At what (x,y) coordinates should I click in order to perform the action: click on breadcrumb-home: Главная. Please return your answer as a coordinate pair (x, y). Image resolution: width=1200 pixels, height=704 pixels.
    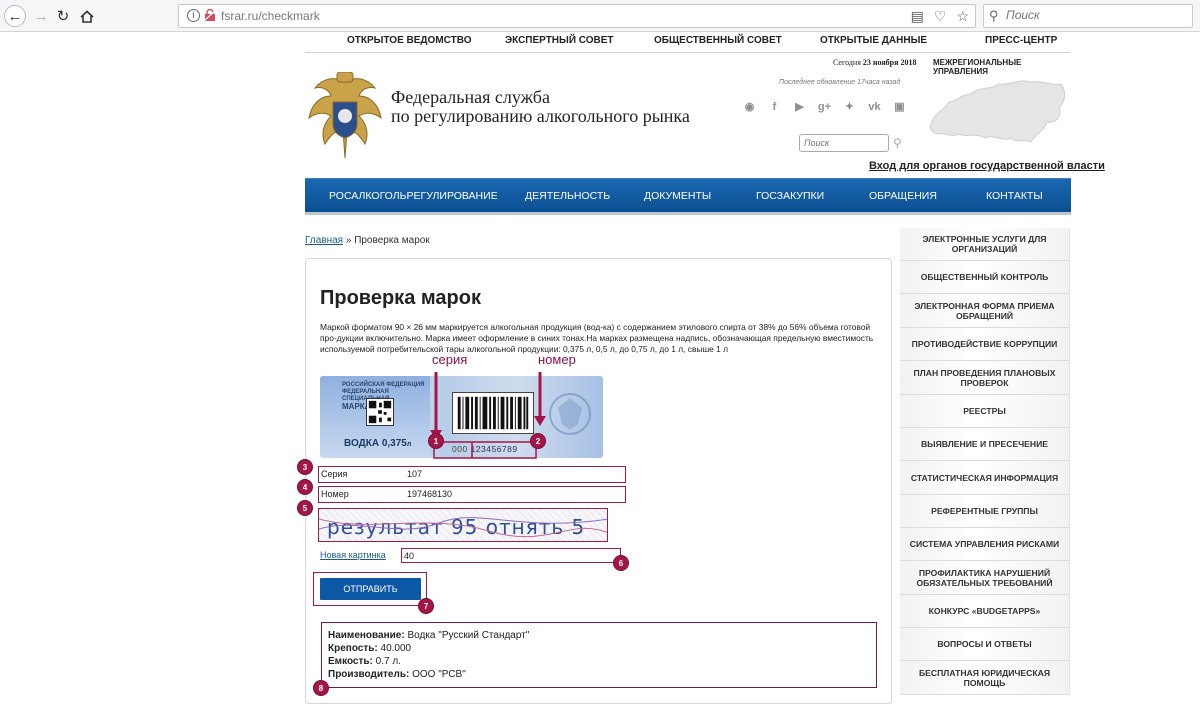
    Looking at the image, I should click on (324, 240).